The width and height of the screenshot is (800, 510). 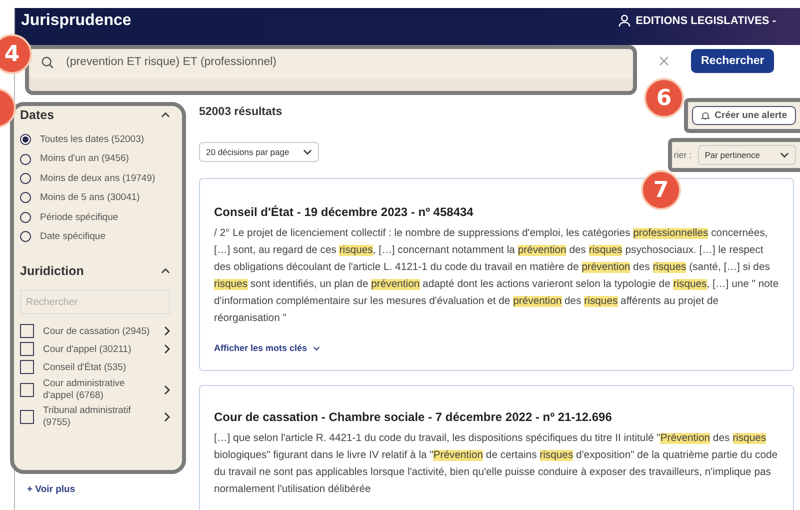 I want to click on search-button: Rechercher, so click(x=732, y=61).